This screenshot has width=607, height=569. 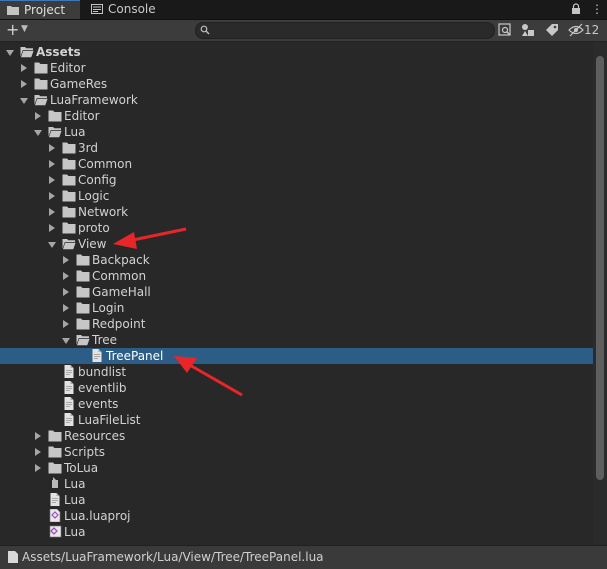 I want to click on search-by-type-icon, so click(x=505, y=30).